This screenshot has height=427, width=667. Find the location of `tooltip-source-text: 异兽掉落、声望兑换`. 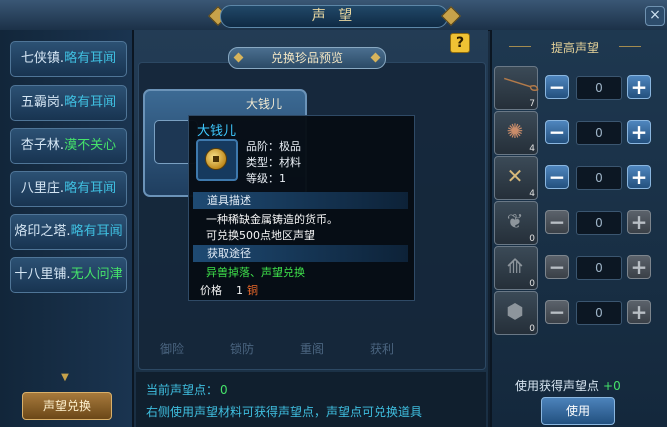

tooltip-source-text: 异兽掉落、声望兑换 is located at coordinates (255, 272).